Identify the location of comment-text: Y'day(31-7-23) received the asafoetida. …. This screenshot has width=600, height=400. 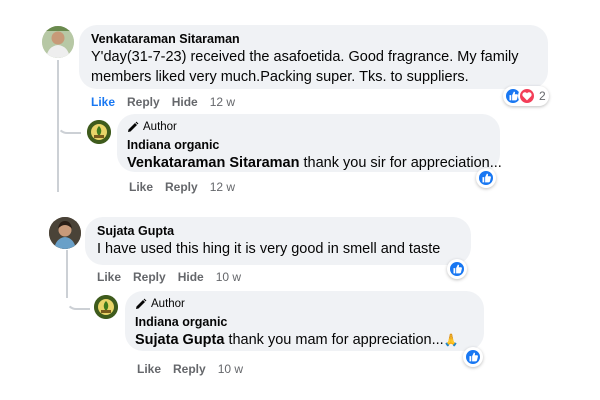
(305, 67).